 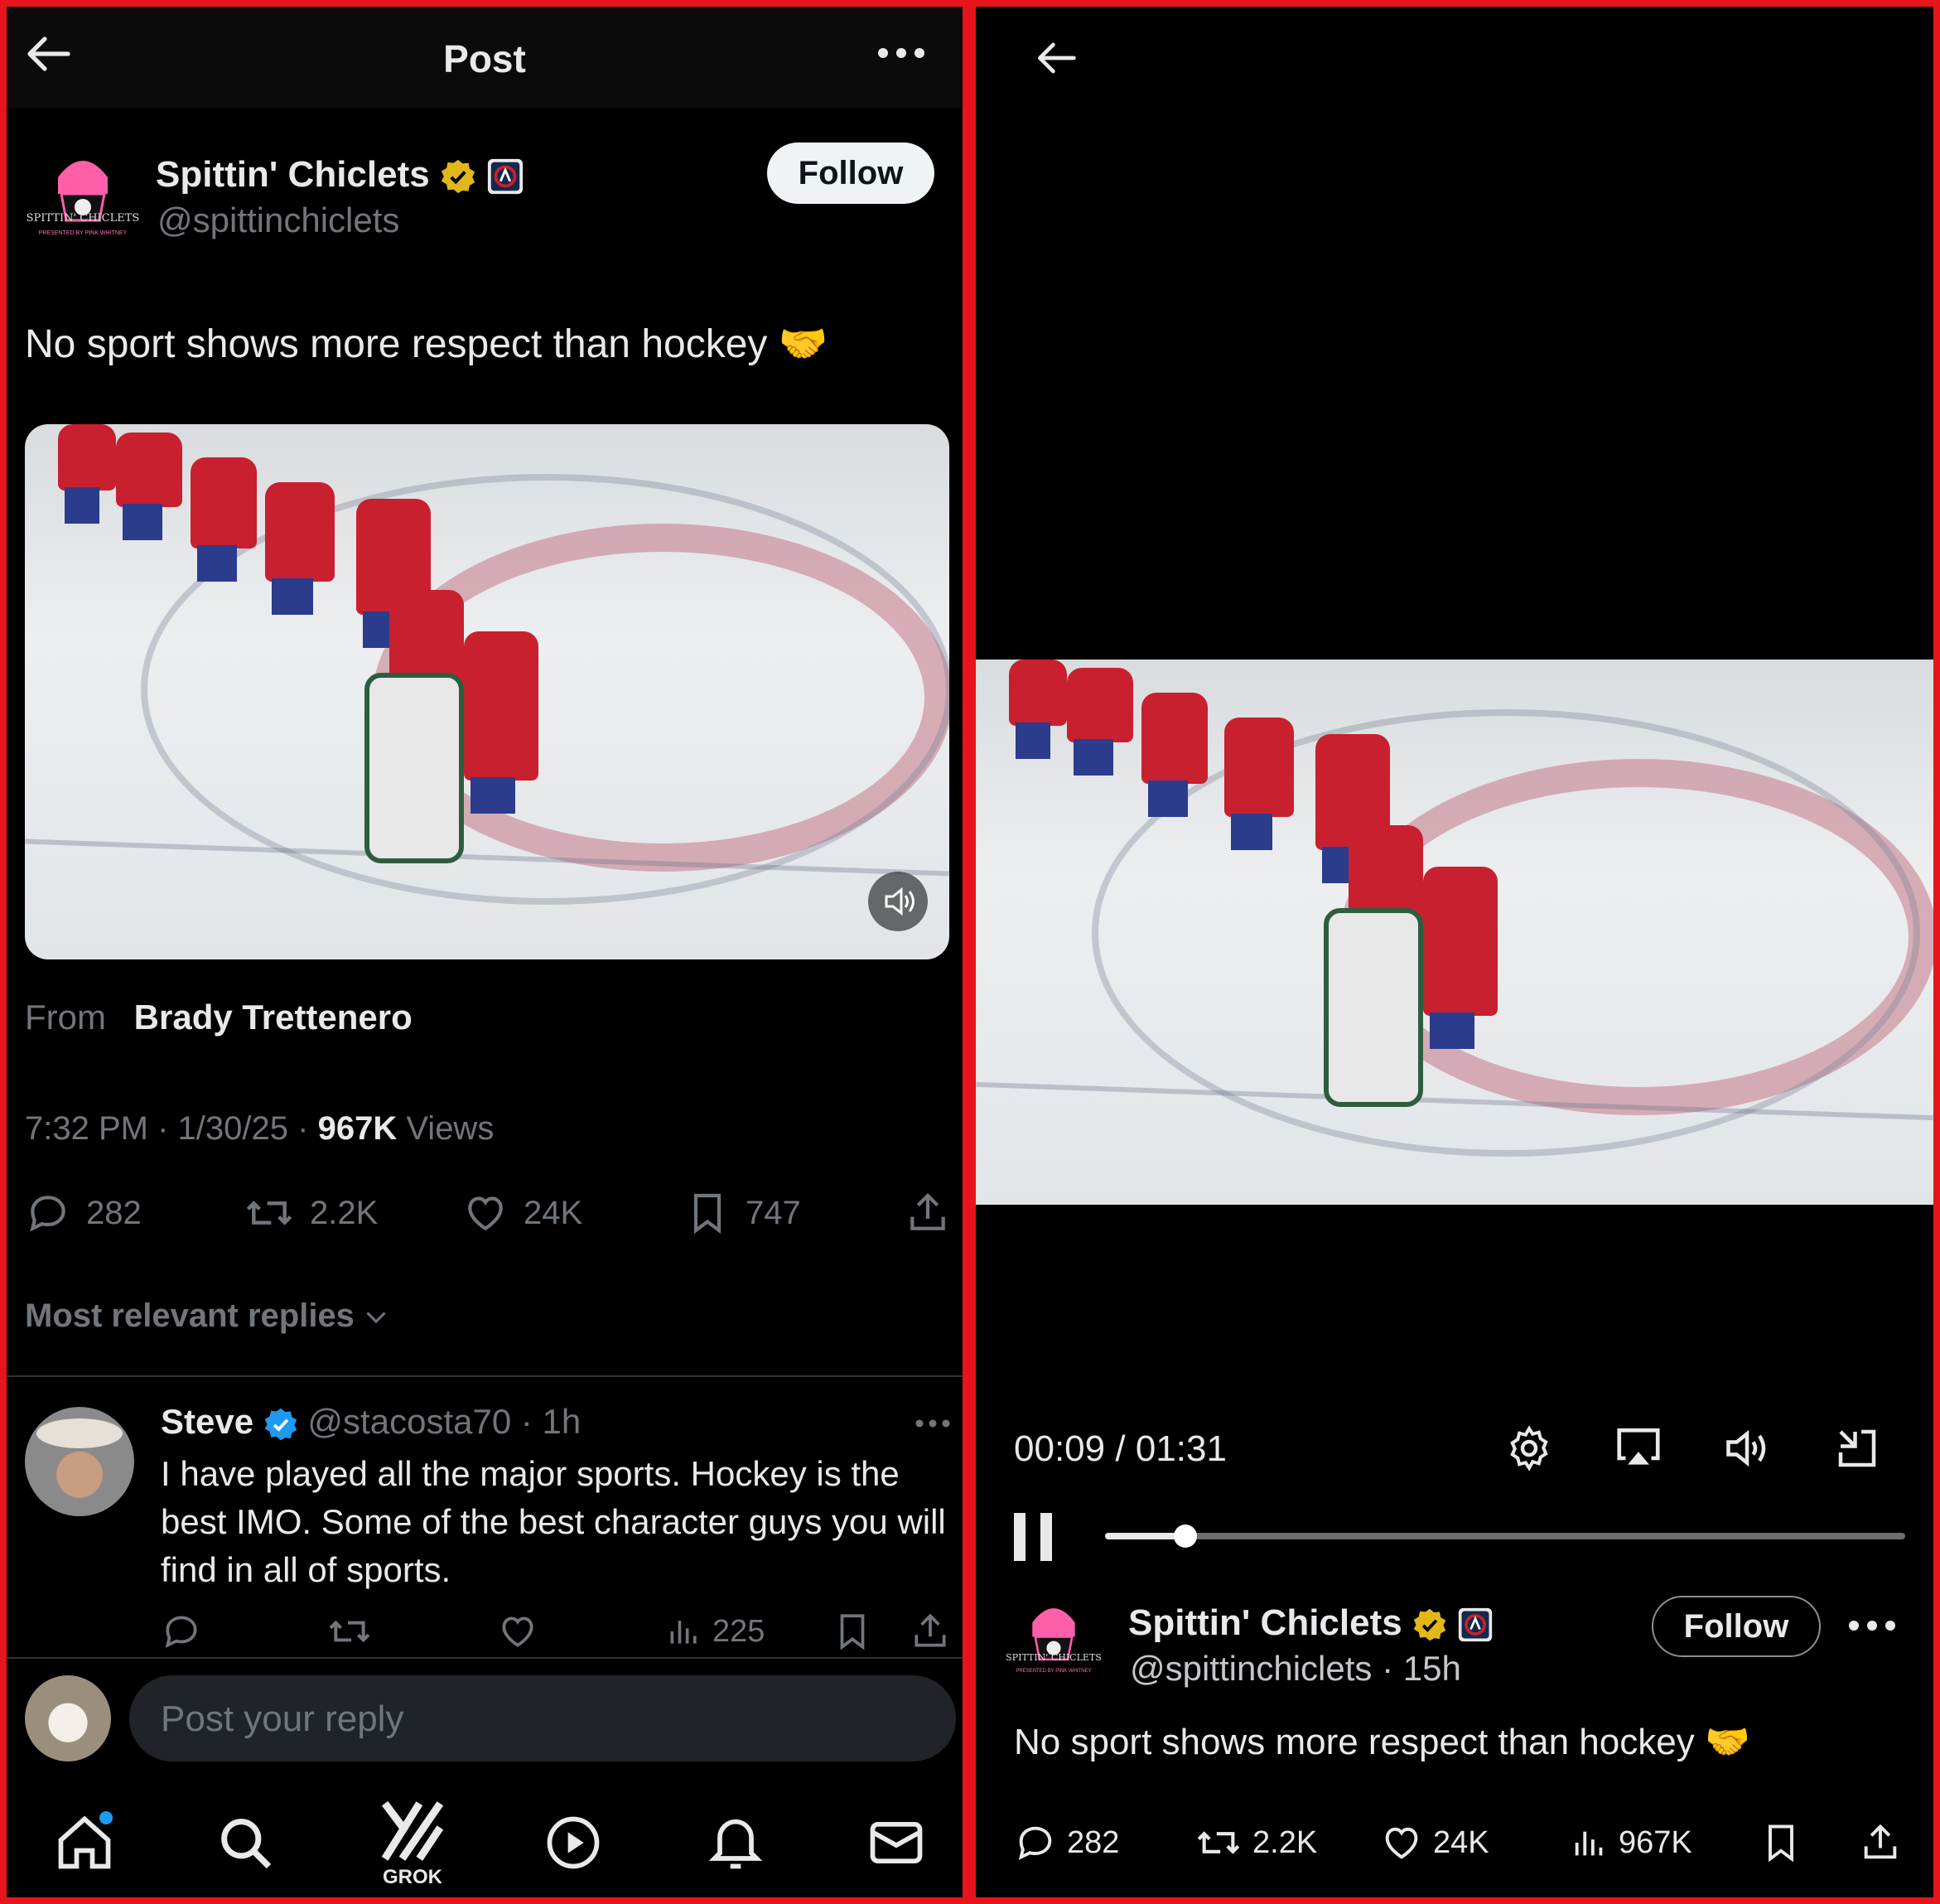 I want to click on replies-sort-toggle: Most relevant replies, so click(x=208, y=1316).